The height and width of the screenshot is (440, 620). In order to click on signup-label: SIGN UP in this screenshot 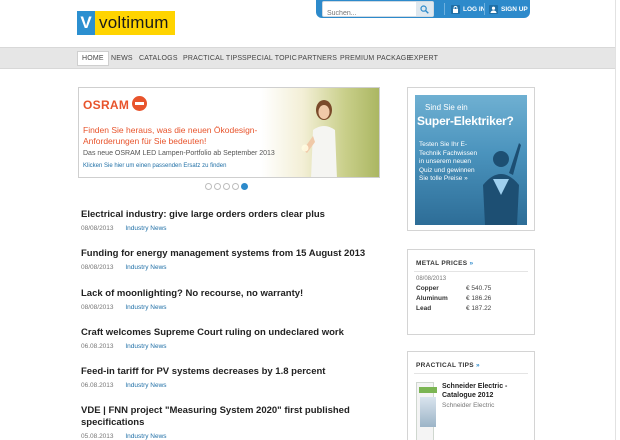, I will do `click(514, 9)`.